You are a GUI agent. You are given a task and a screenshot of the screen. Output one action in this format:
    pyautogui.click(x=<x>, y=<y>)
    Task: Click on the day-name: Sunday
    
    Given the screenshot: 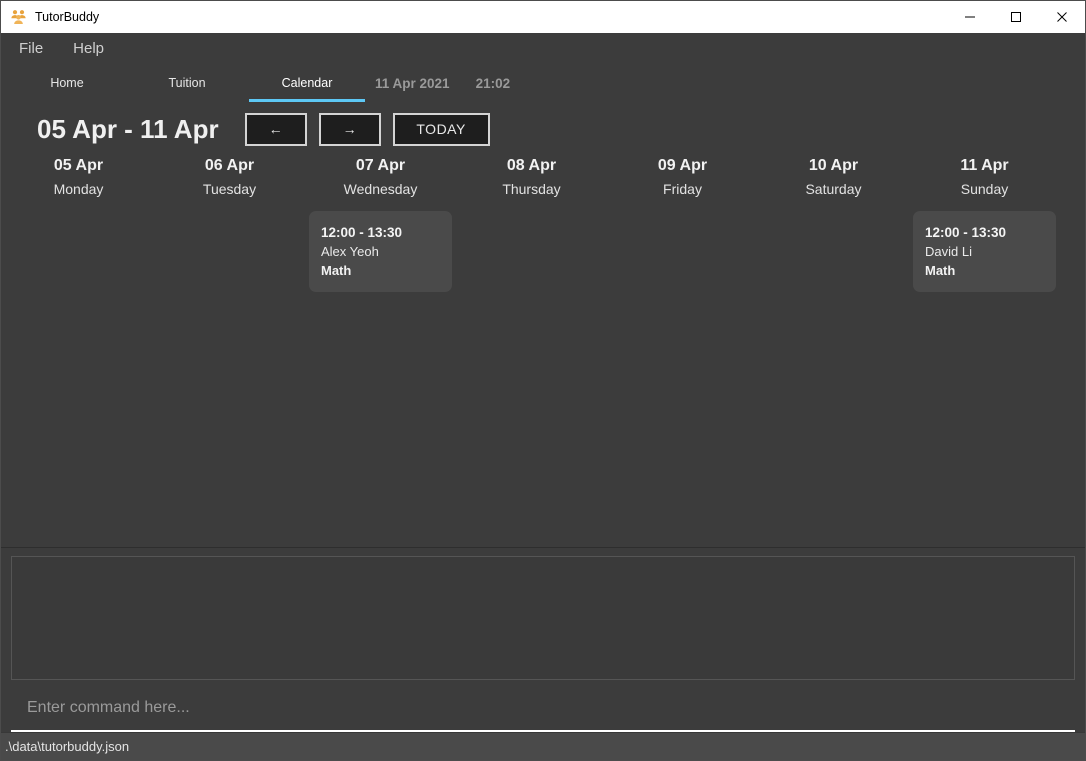 What is the action you would take?
    pyautogui.click(x=984, y=189)
    